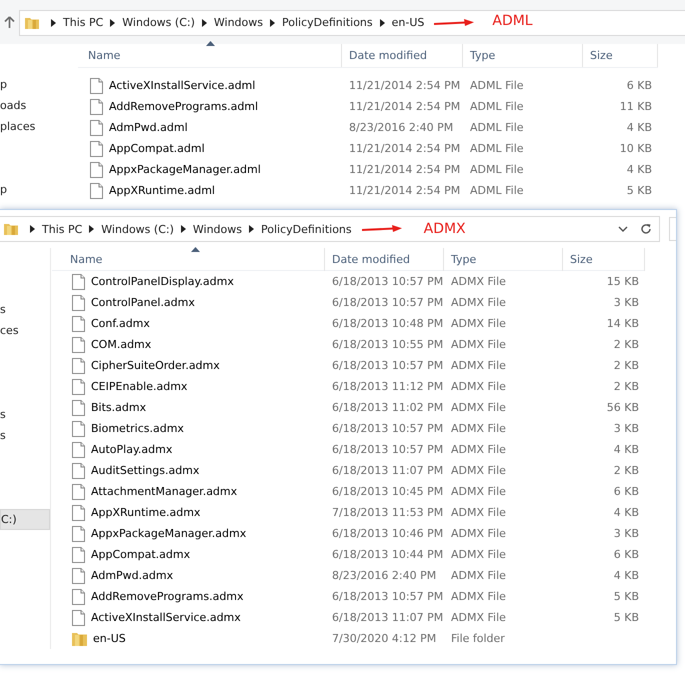 This screenshot has height=673, width=685. Describe the element at coordinates (183, 106) in the screenshot. I see `file-name: AddRemovePrograms.adml` at that location.